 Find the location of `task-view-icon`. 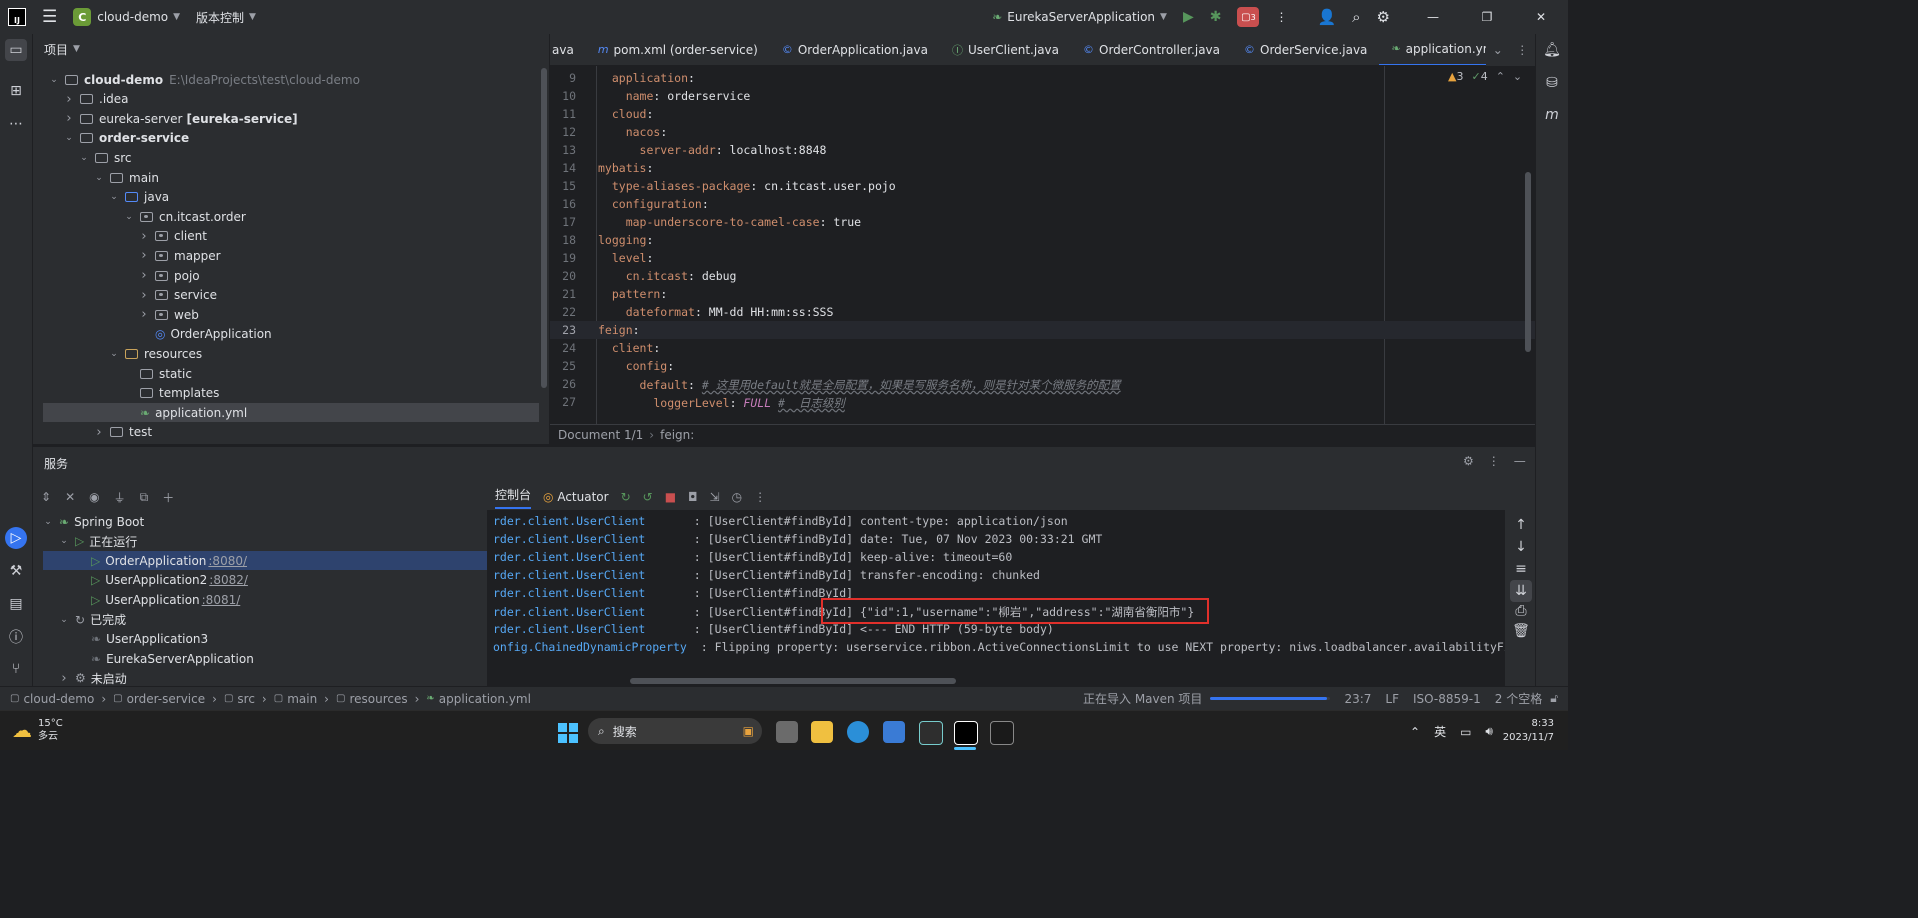

task-view-icon is located at coordinates (787, 732).